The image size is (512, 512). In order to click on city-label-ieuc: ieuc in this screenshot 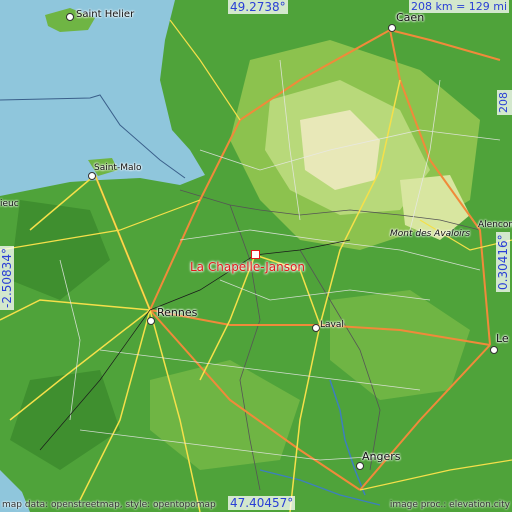, I will do `click(9, 204)`.